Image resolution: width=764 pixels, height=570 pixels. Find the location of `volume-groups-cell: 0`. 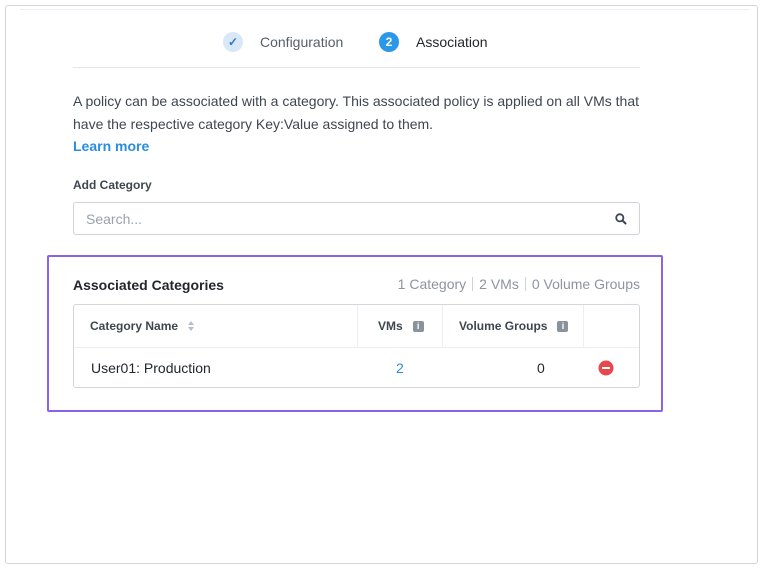

volume-groups-cell: 0 is located at coordinates (541, 367).